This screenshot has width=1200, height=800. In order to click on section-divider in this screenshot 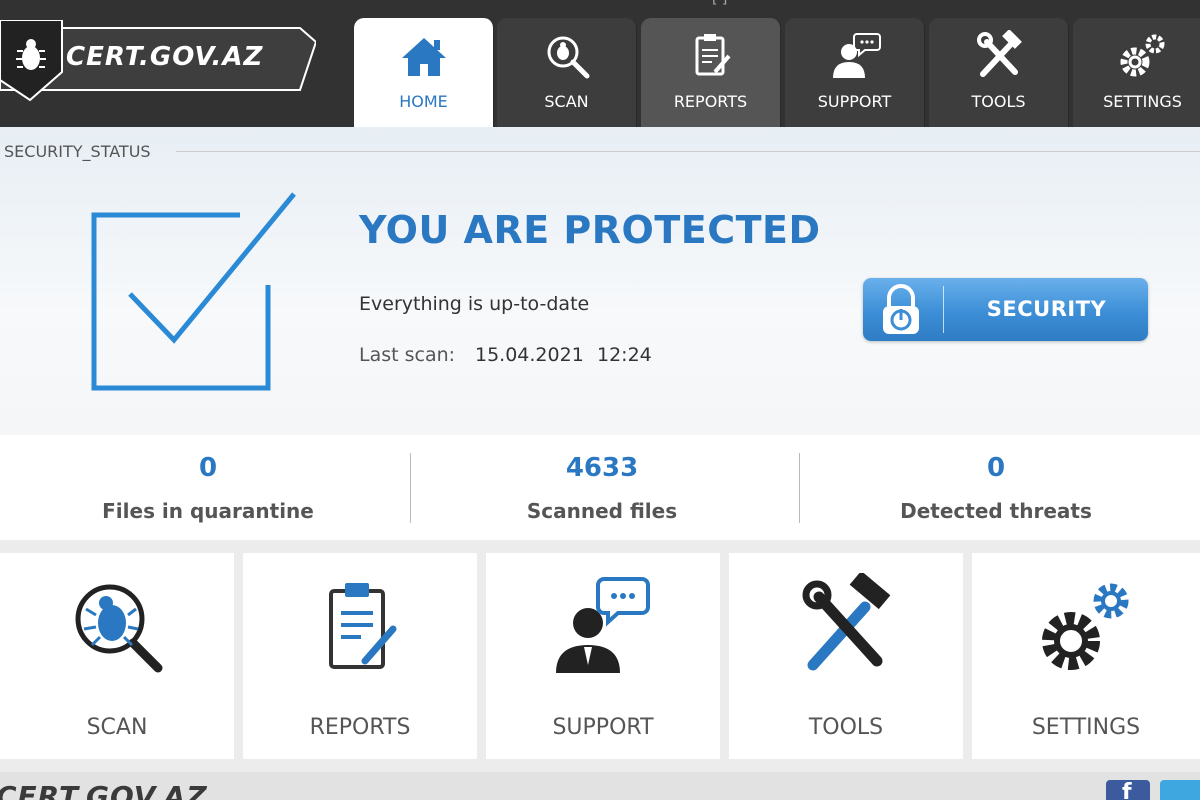, I will do `click(688, 151)`.